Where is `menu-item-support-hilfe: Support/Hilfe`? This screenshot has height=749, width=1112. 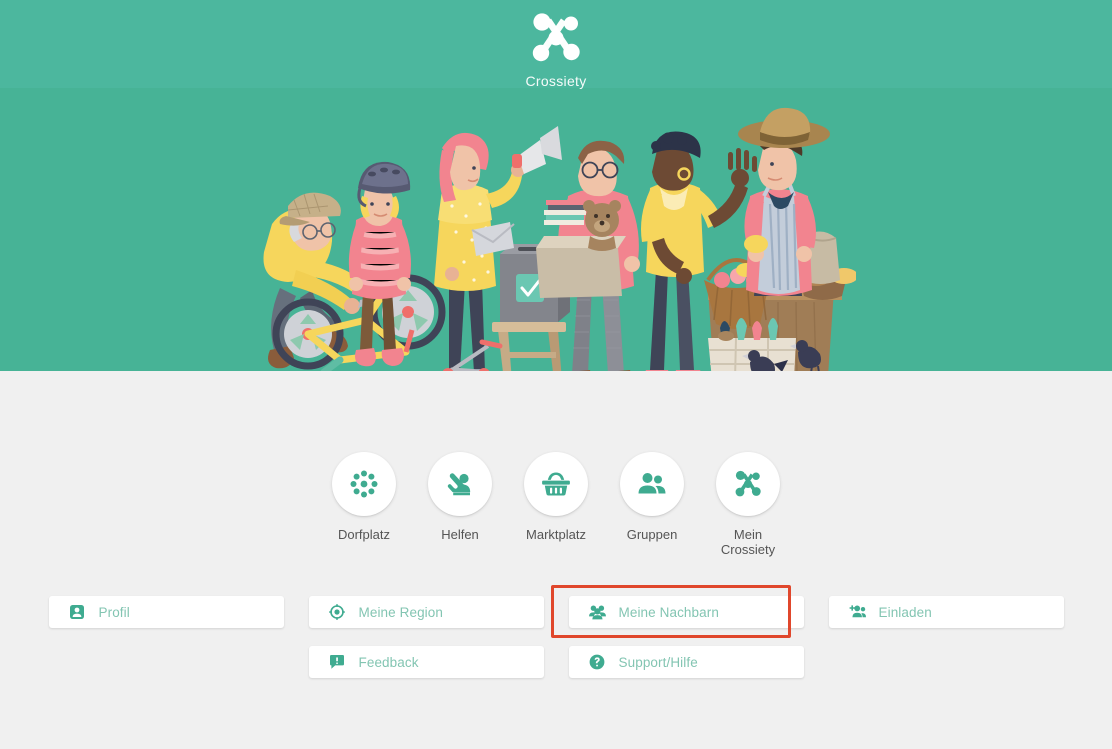 menu-item-support-hilfe: Support/Hilfe is located at coordinates (686, 662).